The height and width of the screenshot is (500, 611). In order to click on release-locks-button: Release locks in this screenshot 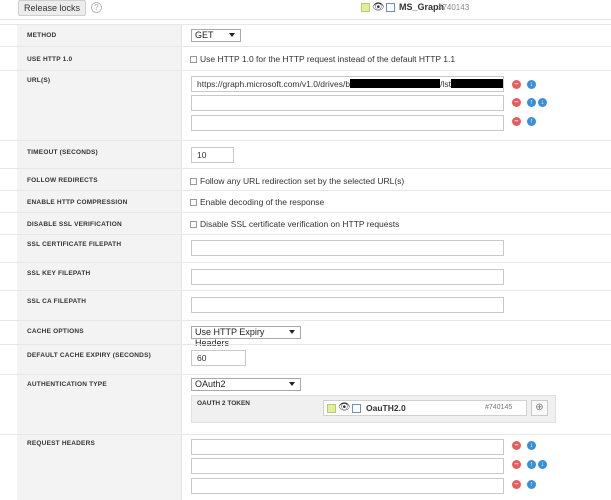, I will do `click(52, 8)`.